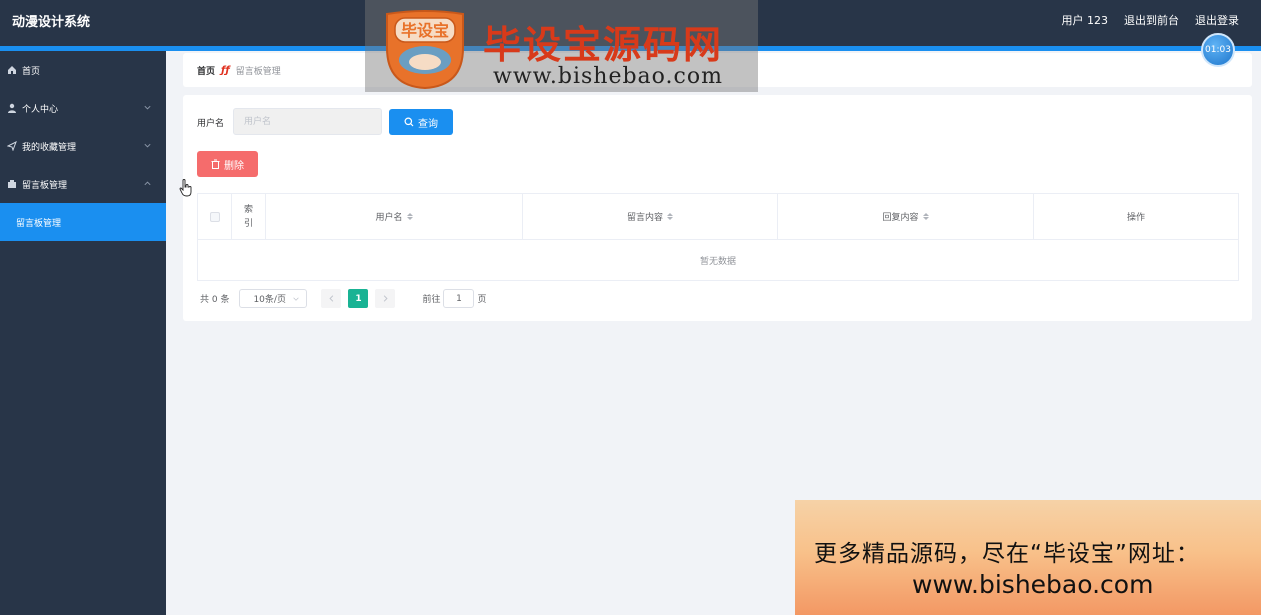 This screenshot has height=615, width=1261. What do you see at coordinates (644, 218) in the screenshot?
I see `header-message-label: 留言内容` at bounding box center [644, 218].